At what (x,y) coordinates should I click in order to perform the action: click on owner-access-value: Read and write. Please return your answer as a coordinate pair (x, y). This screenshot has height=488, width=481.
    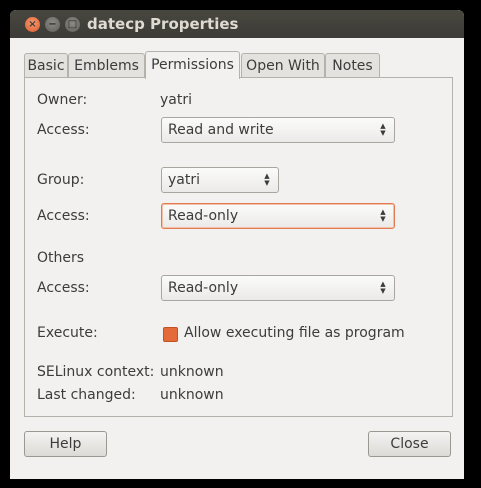
    Looking at the image, I should click on (221, 130).